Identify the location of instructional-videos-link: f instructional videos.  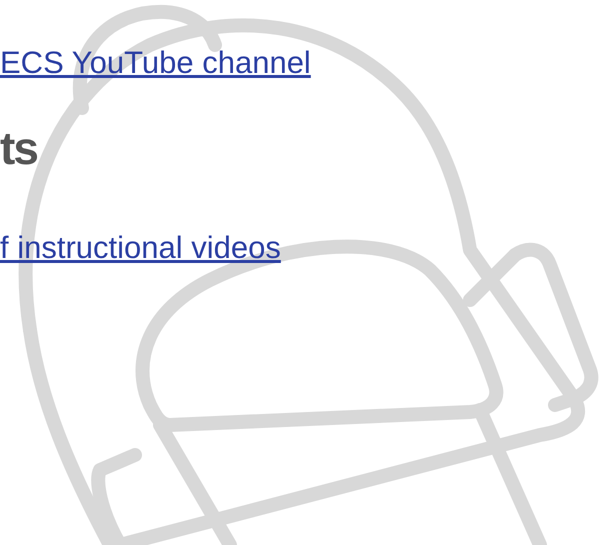
(140, 247).